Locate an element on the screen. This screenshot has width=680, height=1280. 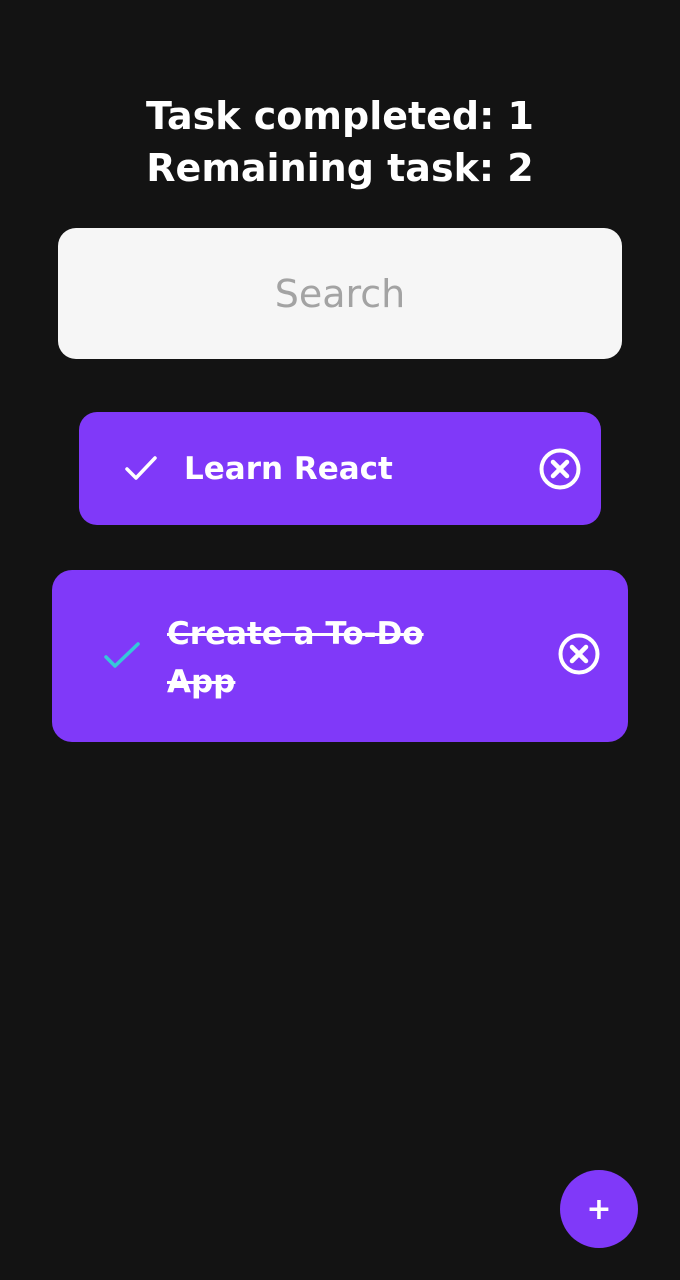
task-item-completed: Create a To-Do App is located at coordinates (340, 656).